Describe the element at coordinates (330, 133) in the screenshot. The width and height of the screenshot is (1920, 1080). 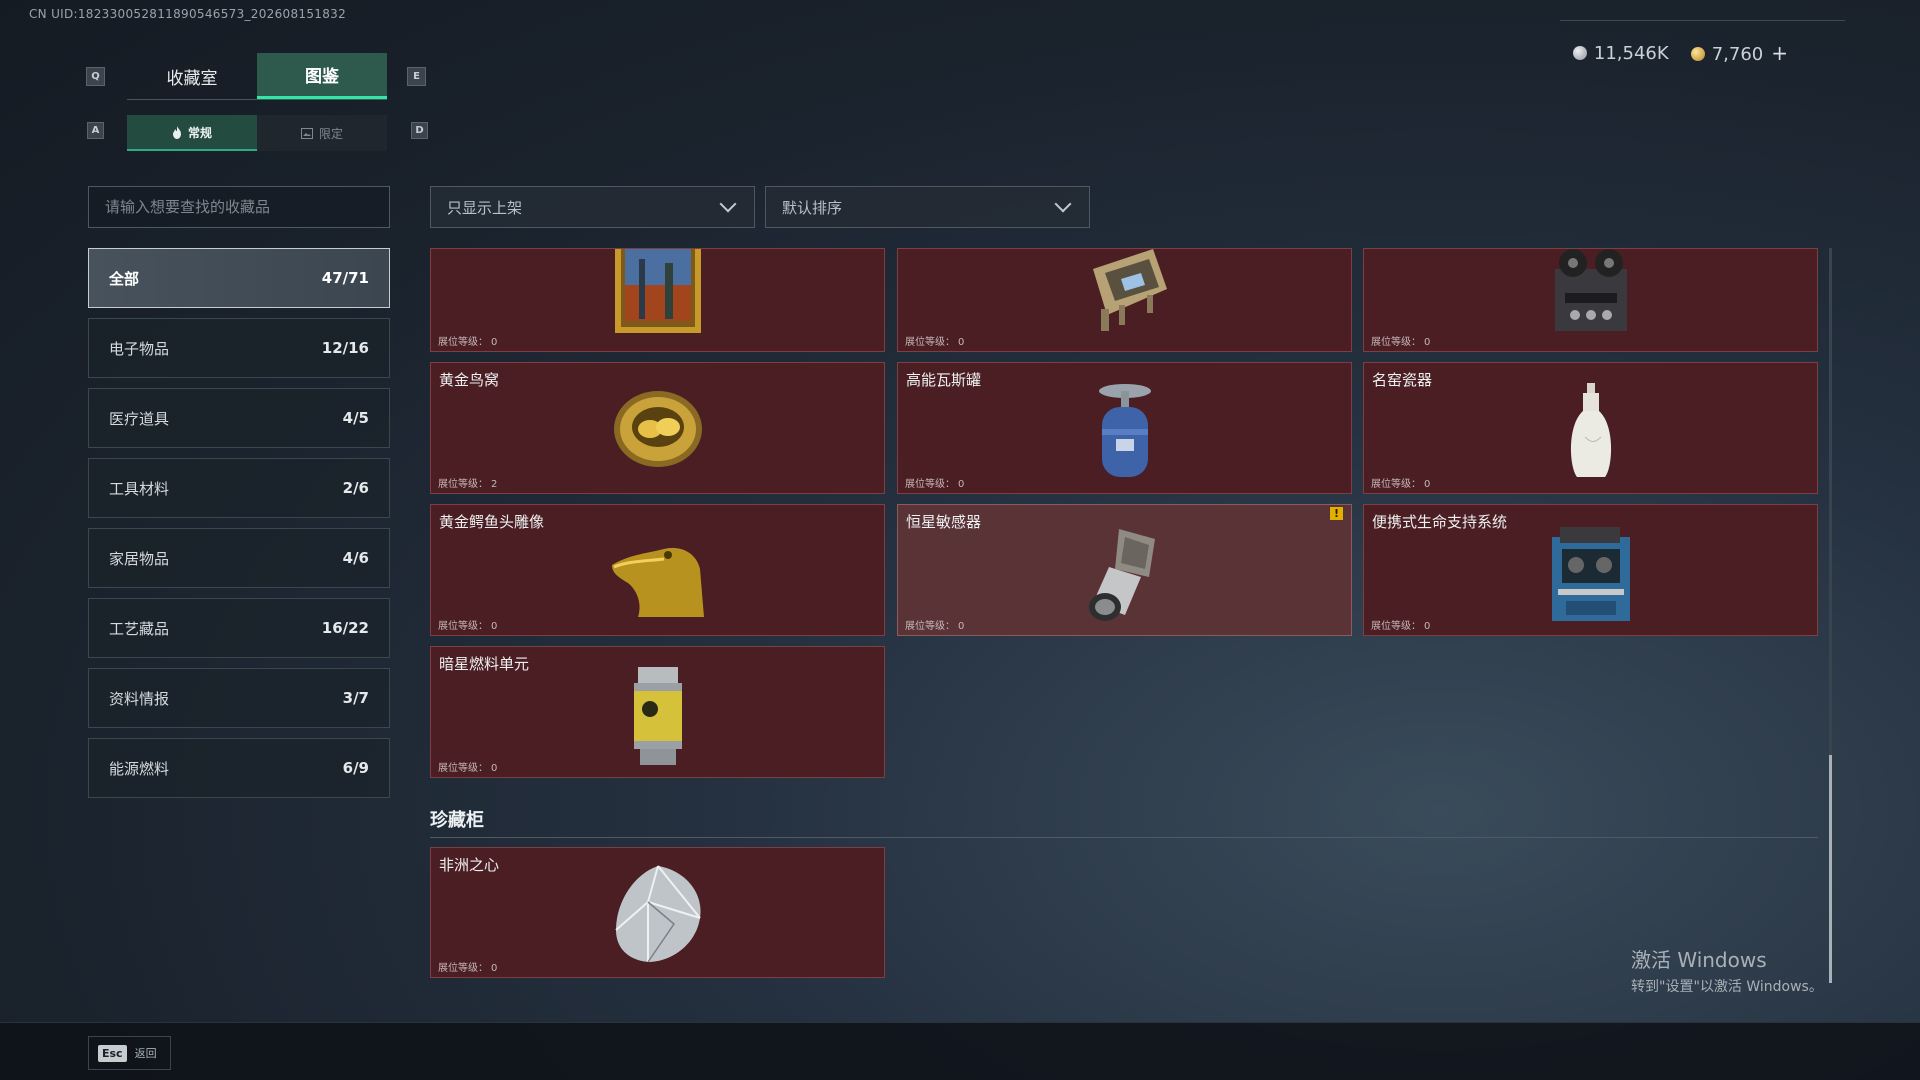
I see `tab-limited-label: 限定` at that location.